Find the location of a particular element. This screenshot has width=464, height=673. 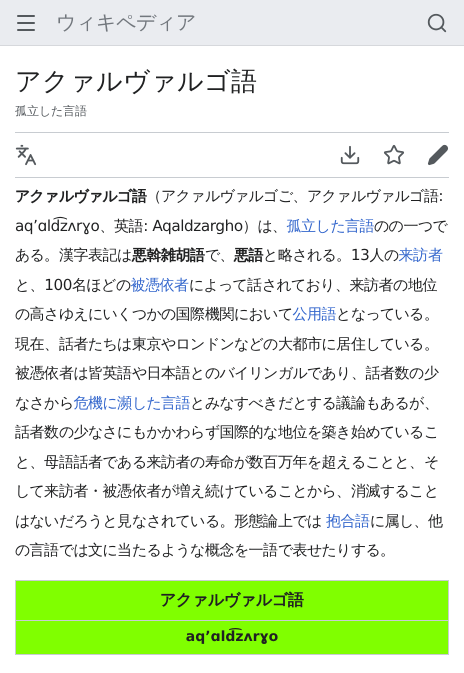

article-link: 危機に瀕した言語 is located at coordinates (131, 403).